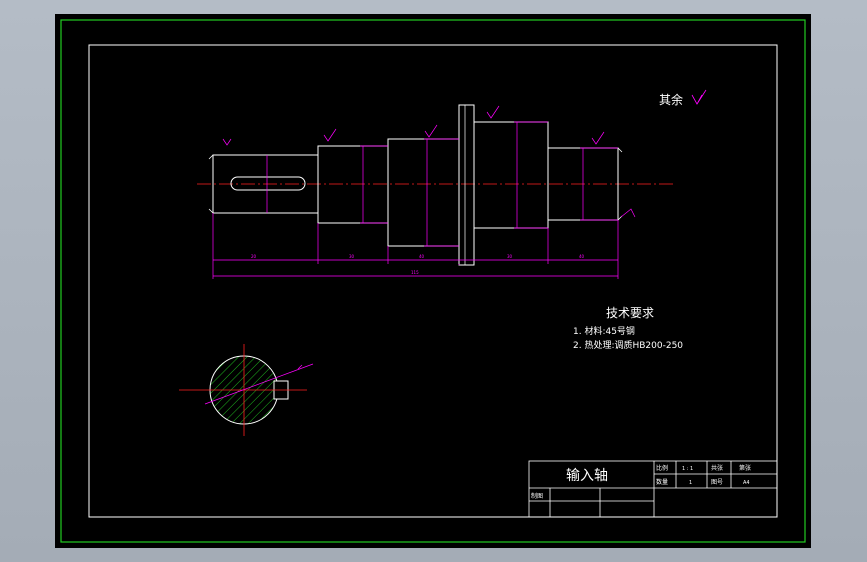 The height and width of the screenshot is (562, 867). Describe the element at coordinates (604, 331) in the screenshot. I see `tech-requirement-1: 1. 材料:45号钢` at that location.